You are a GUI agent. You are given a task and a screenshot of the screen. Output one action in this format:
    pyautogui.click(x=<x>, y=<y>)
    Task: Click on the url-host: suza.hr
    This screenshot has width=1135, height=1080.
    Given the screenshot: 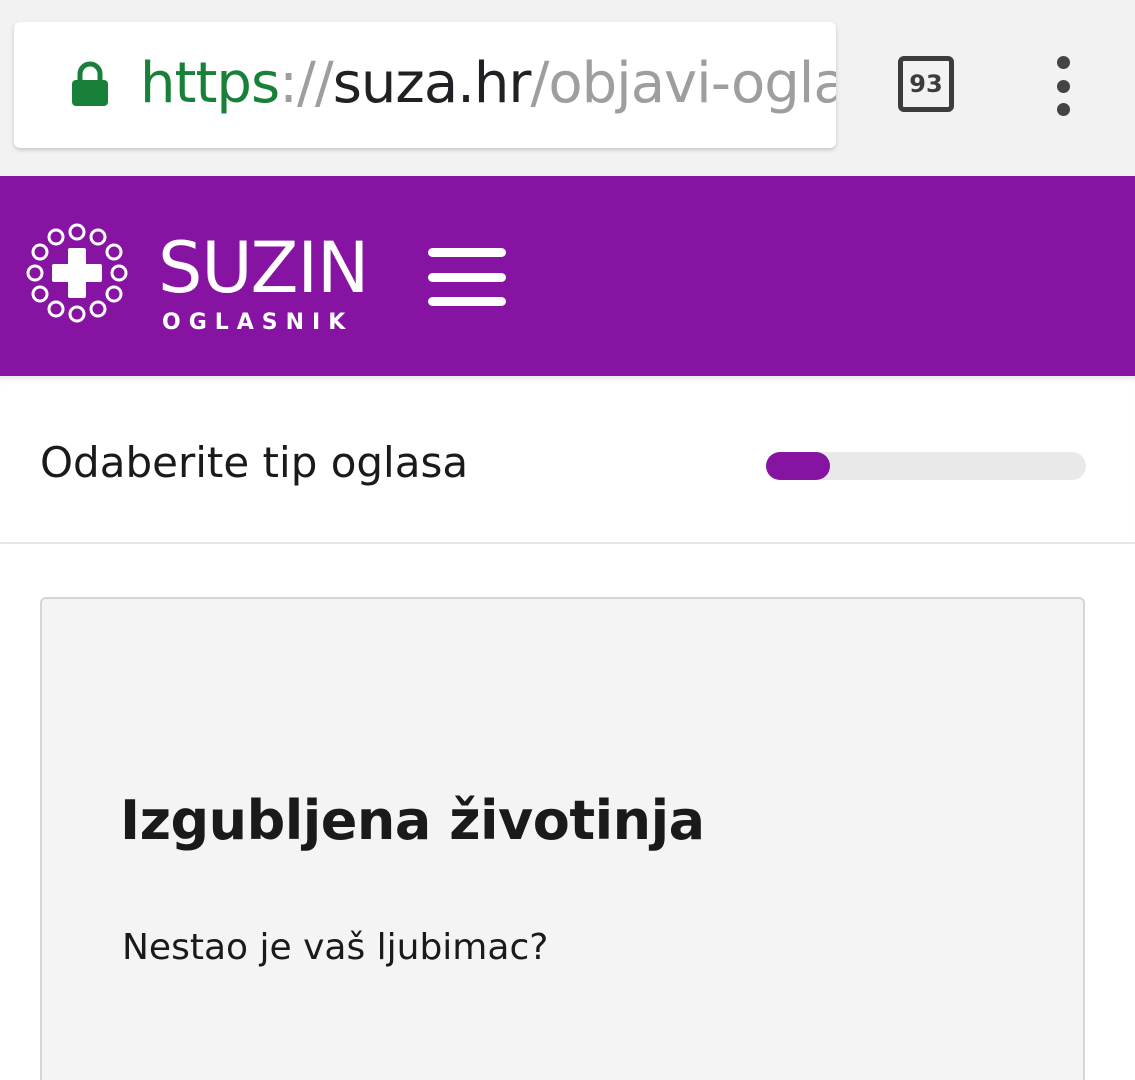 What is the action you would take?
    pyautogui.click(x=432, y=83)
    